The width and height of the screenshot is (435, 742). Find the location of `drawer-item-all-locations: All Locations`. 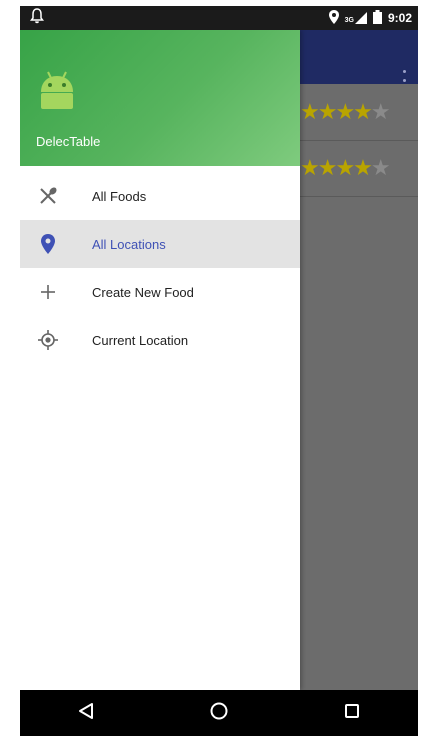

drawer-item-all-locations: All Locations is located at coordinates (160, 244).